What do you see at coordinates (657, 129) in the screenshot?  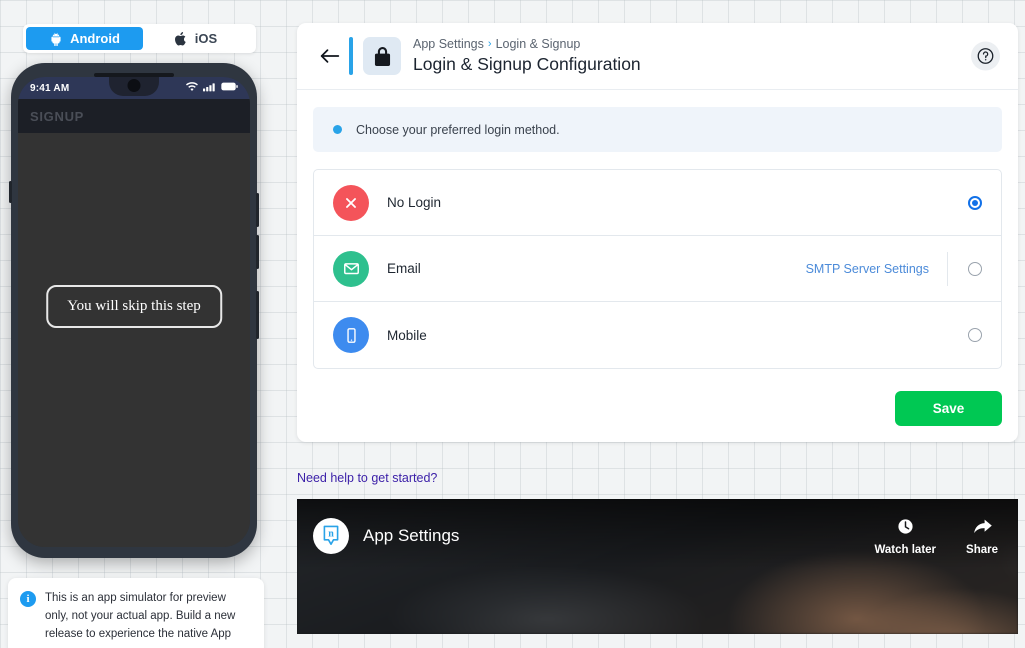 I see `info-banner: Choose your preferred login method.` at bounding box center [657, 129].